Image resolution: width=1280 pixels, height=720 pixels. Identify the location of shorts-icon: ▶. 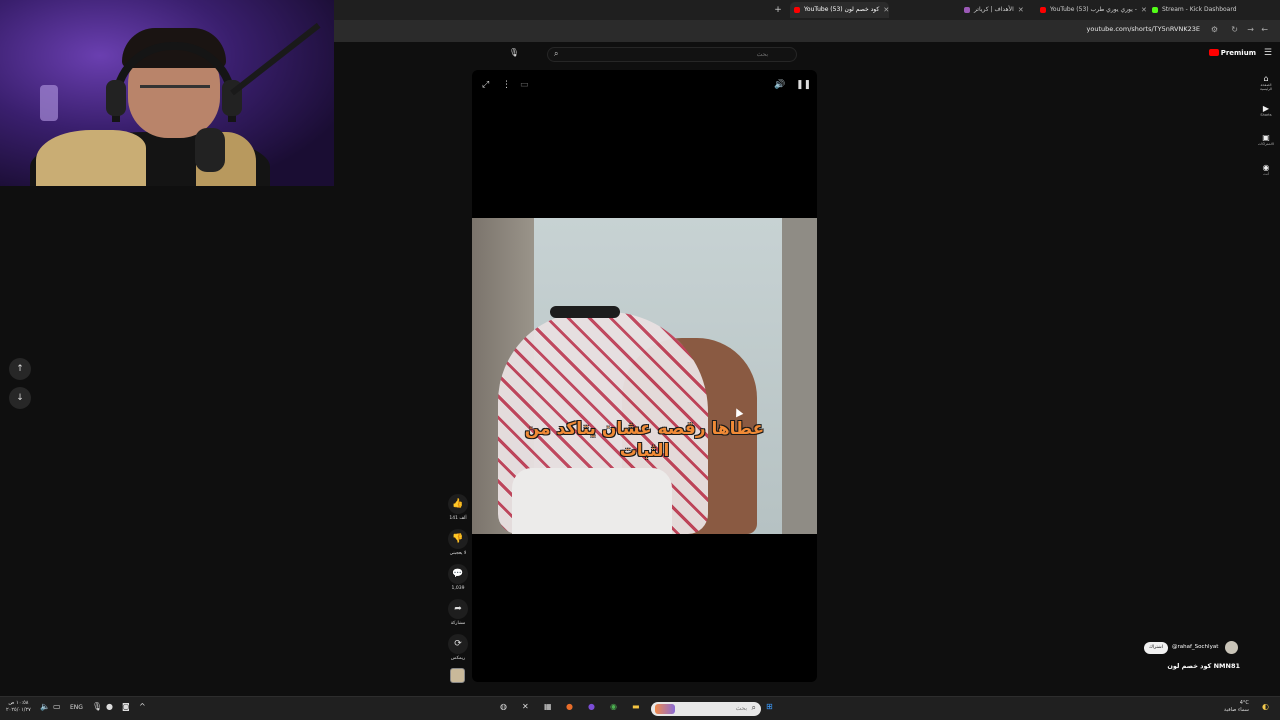
(1266, 108).